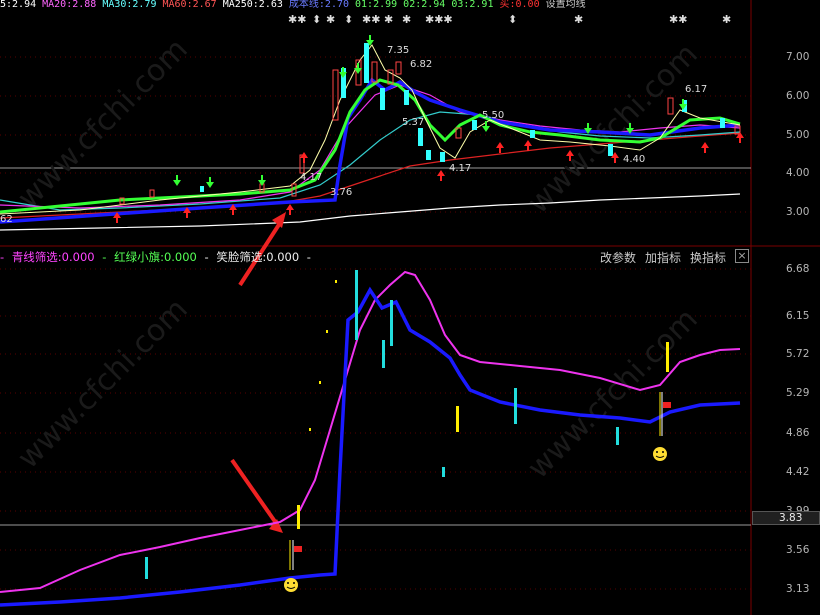 Image resolution: width=820 pixels, height=615 pixels. I want to click on axis-tick: 3.56, so click(798, 550).